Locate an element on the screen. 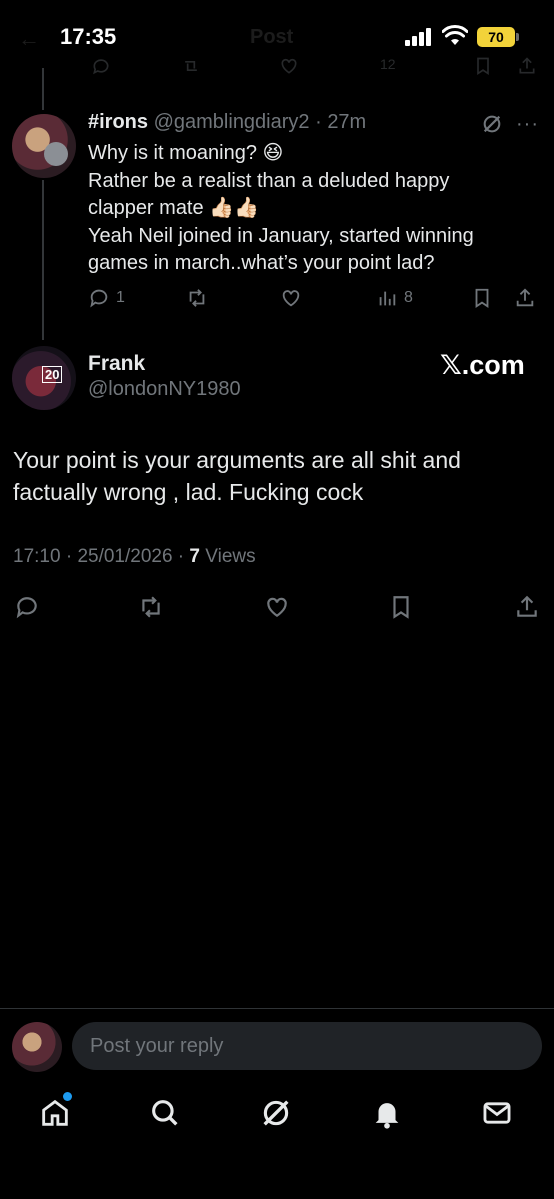 The width and height of the screenshot is (554, 1199). views-count: 8 is located at coordinates (408, 297).